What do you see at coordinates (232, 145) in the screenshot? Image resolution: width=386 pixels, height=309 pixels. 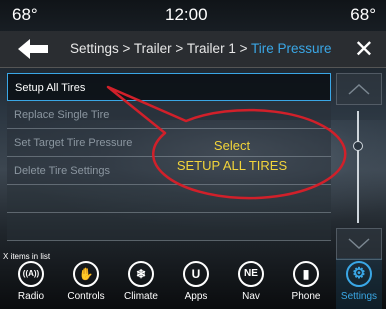 I see `callout-line-1: Select` at bounding box center [232, 145].